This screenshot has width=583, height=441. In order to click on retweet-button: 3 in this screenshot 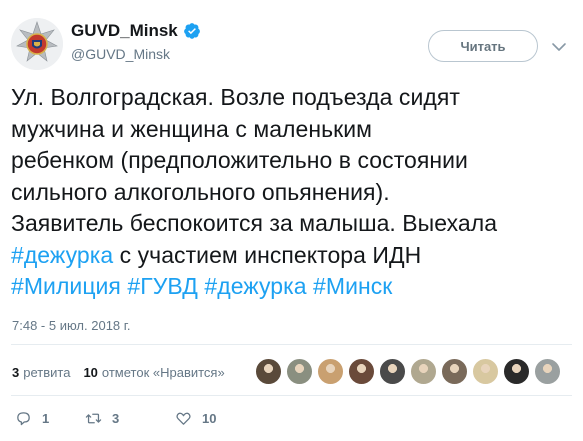, I will do `click(130, 418)`.